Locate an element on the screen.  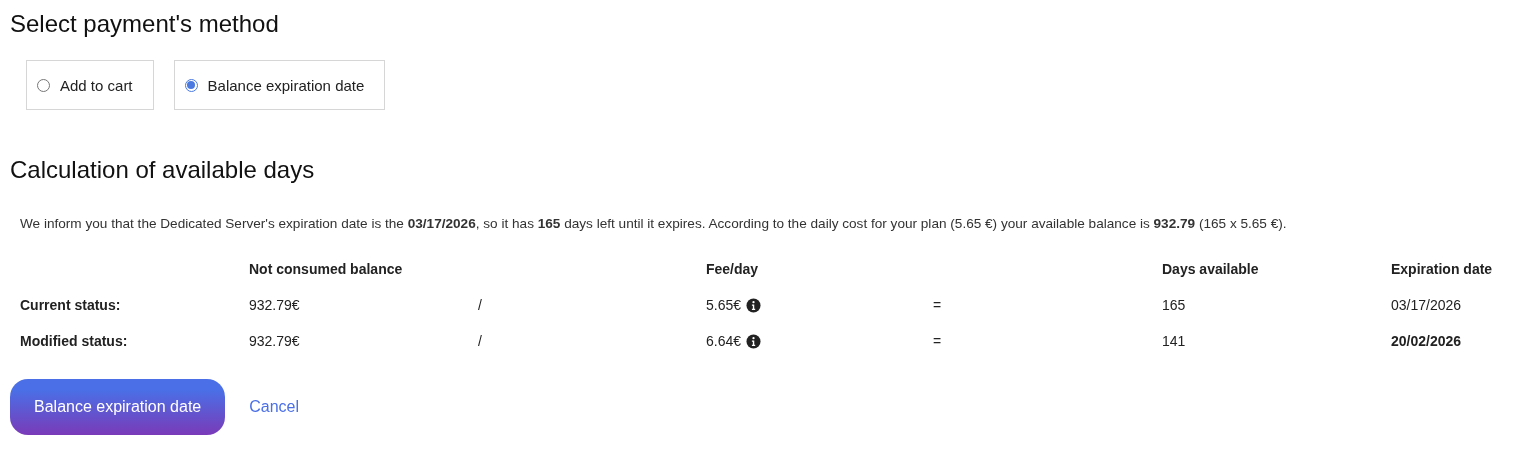
radio-option: Balance expiration date is located at coordinates (279, 85).